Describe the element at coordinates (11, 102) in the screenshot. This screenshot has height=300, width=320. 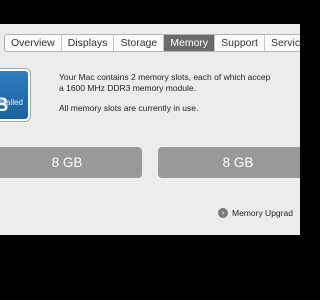
I see `memory-icon-caption: Installed` at that location.